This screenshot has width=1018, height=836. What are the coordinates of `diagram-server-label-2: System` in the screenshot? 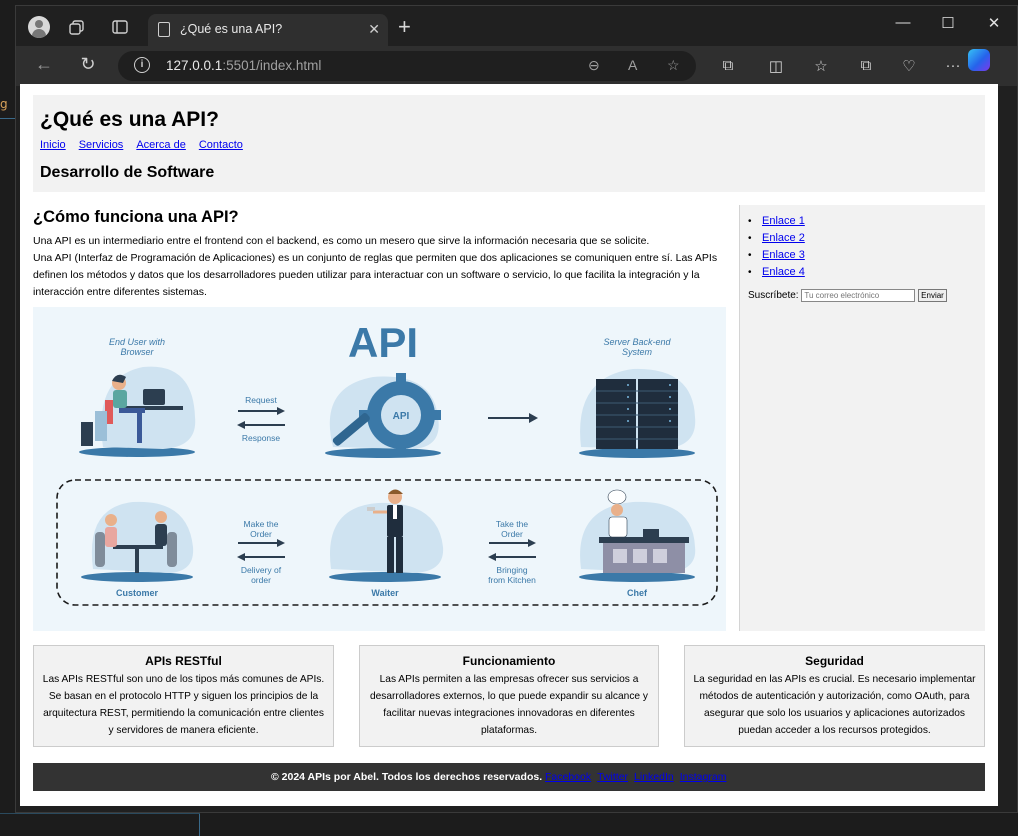 It's located at (637, 352).